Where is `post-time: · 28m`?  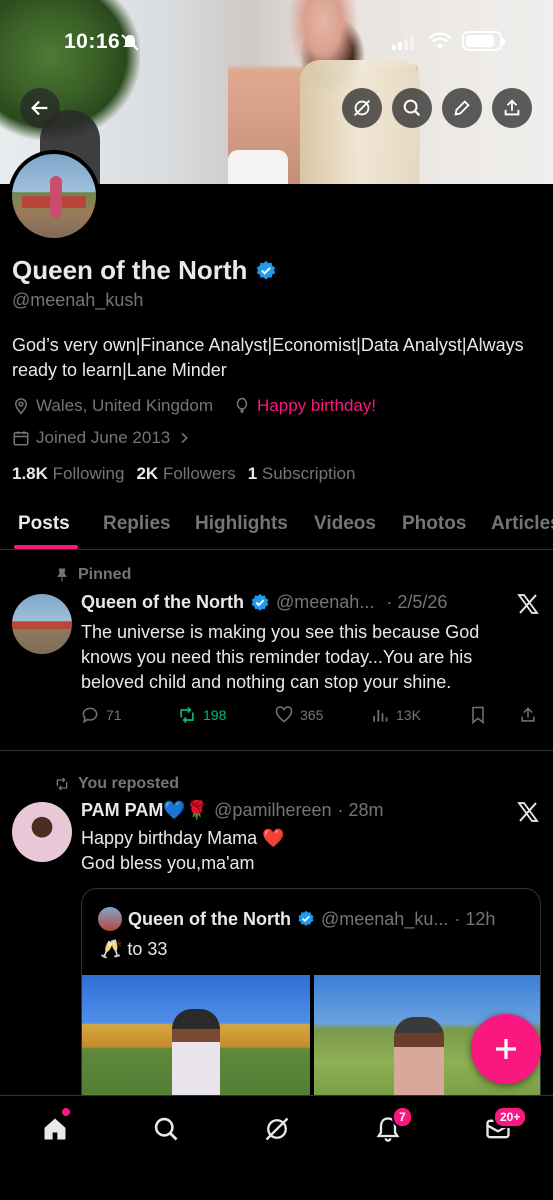 post-time: · 28m is located at coordinates (361, 810).